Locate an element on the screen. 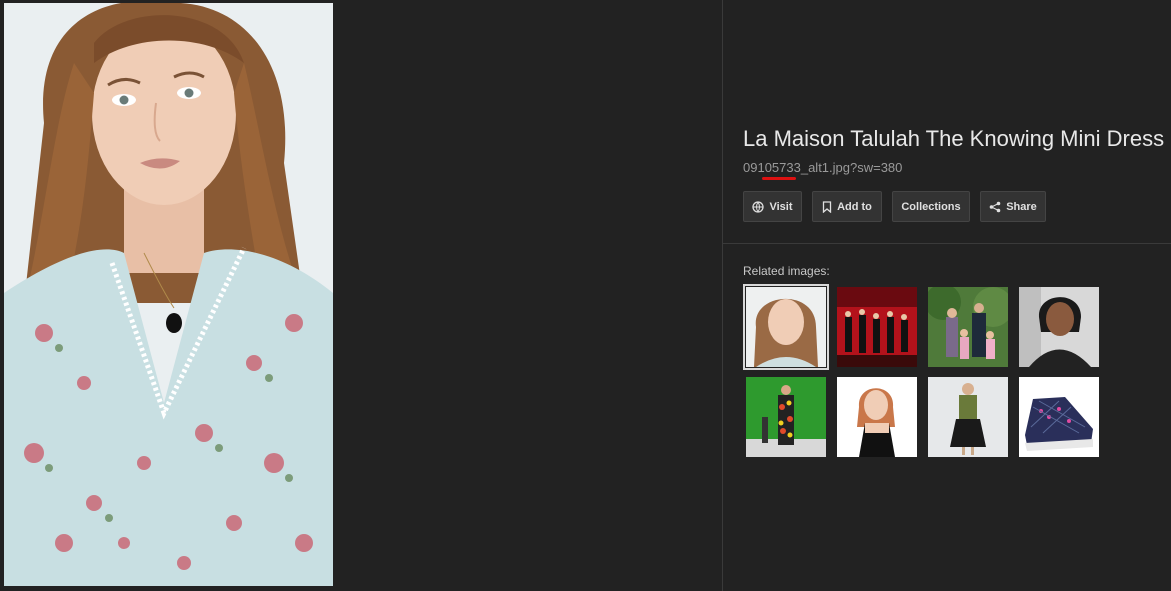  share-icon is located at coordinates (995, 207).